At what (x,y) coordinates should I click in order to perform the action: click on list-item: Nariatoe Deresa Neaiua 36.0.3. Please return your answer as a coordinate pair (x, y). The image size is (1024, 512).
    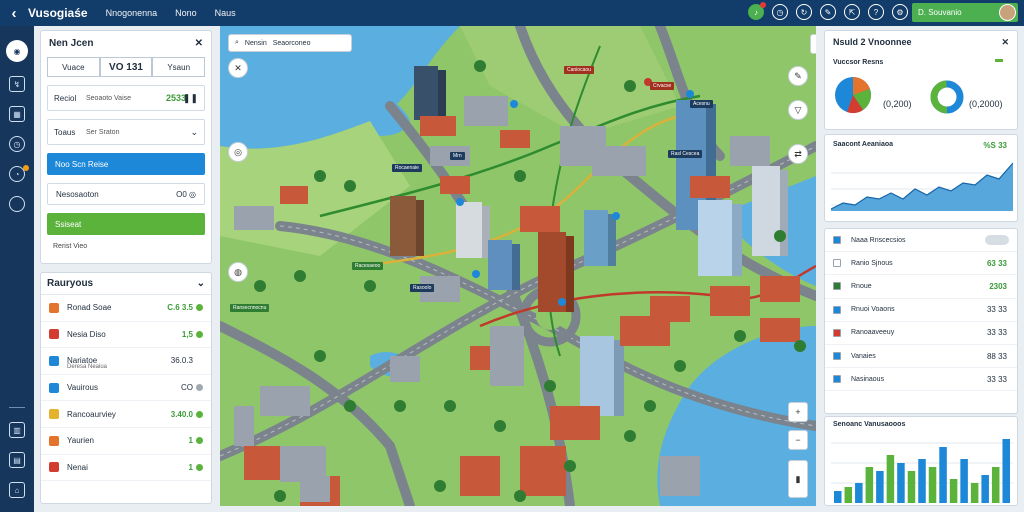
    Looking at the image, I should click on (126, 361).